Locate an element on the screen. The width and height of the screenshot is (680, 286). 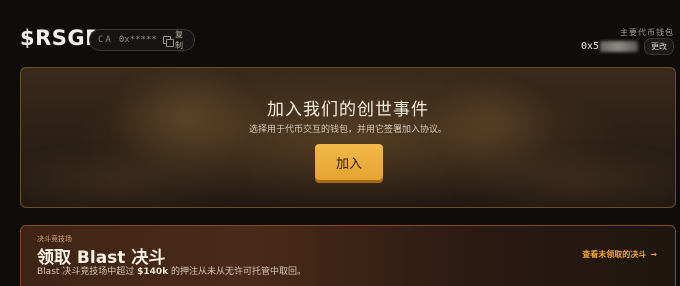
copy-icon is located at coordinates (168, 41).